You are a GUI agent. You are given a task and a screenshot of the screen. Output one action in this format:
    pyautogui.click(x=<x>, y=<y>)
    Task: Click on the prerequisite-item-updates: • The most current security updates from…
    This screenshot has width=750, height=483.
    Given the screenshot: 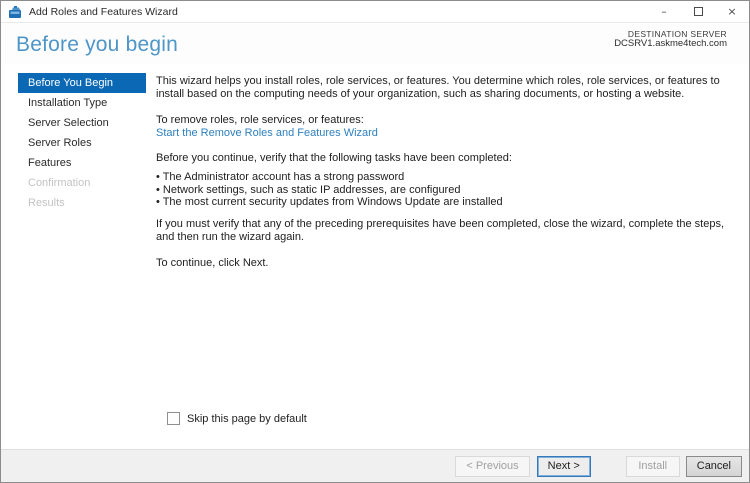 What is the action you would take?
    pyautogui.click(x=329, y=202)
    